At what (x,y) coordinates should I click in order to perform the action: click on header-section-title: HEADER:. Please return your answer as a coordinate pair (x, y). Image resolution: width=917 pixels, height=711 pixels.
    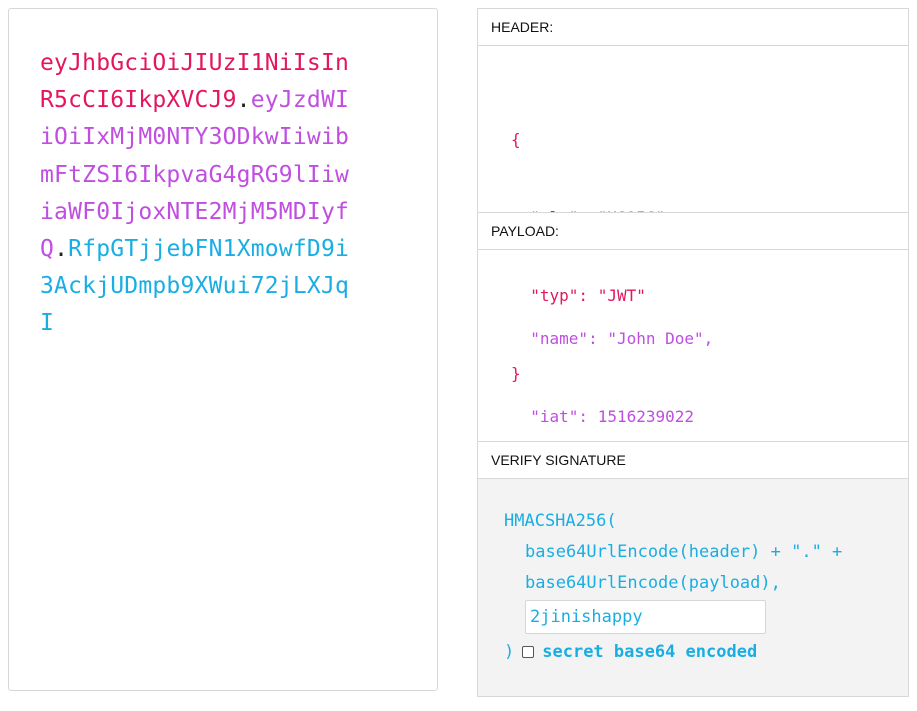
    Looking at the image, I should click on (693, 27).